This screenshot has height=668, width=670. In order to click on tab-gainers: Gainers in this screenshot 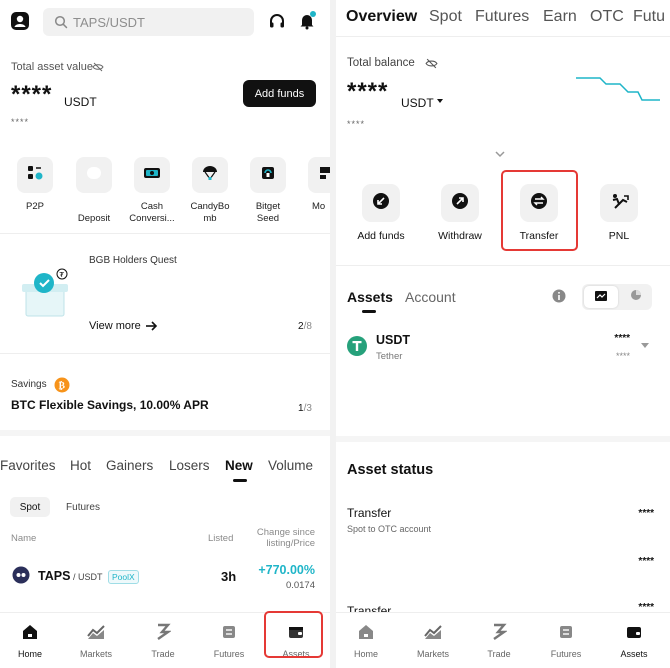, I will do `click(129, 465)`.